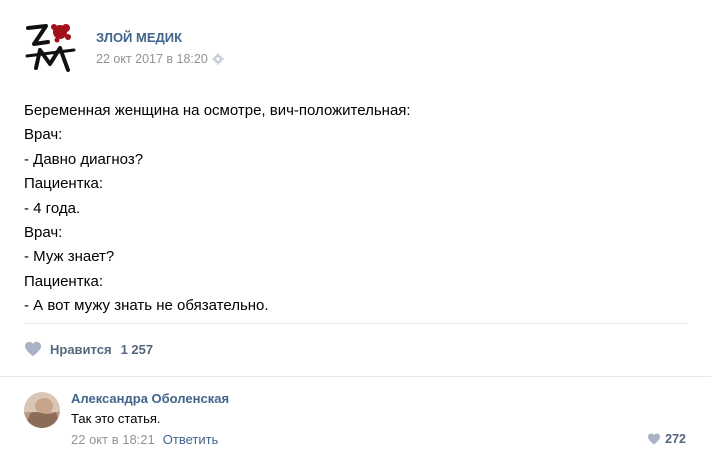 The width and height of the screenshot is (711, 454). I want to click on avatar, so click(42, 410).